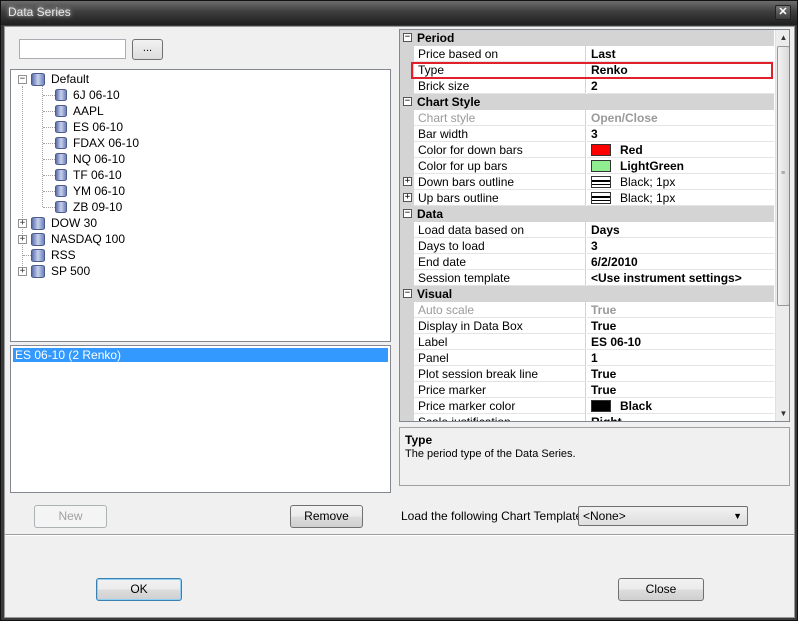  I want to click on property-description-panel: Type The period type of the Data Series., so click(594, 456).